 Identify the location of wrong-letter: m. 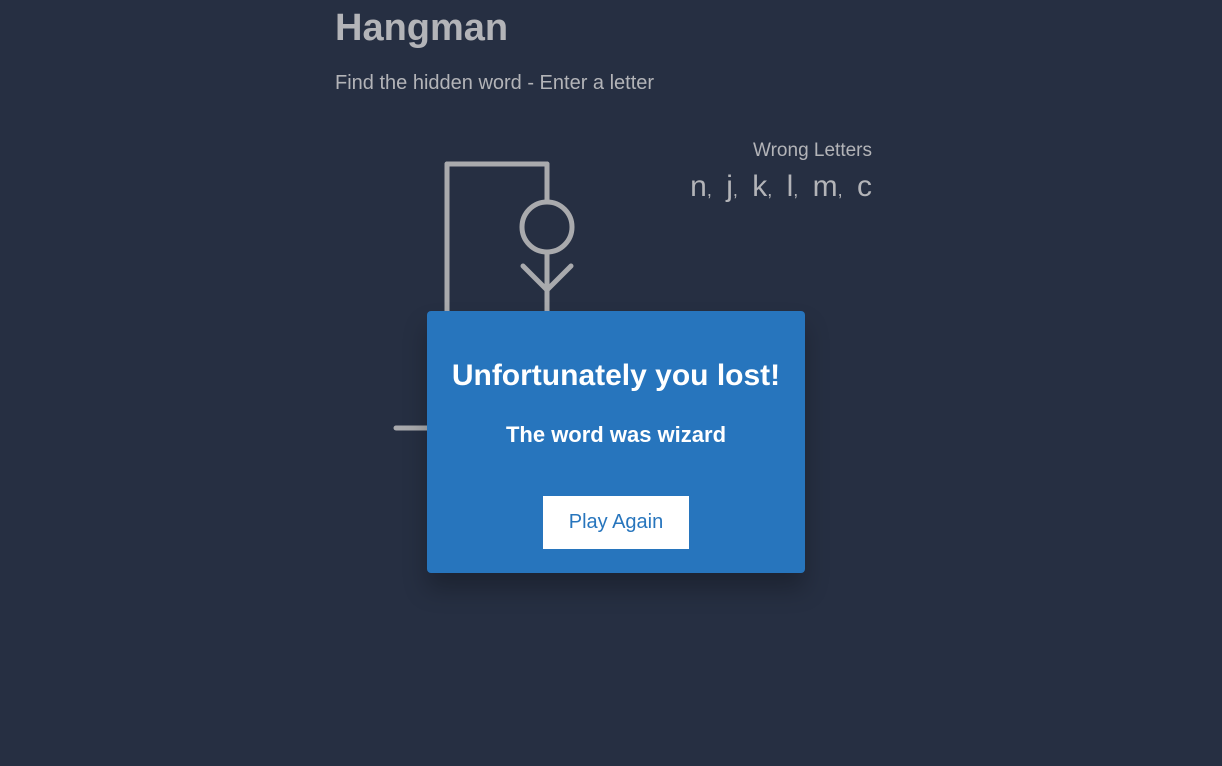
(825, 186).